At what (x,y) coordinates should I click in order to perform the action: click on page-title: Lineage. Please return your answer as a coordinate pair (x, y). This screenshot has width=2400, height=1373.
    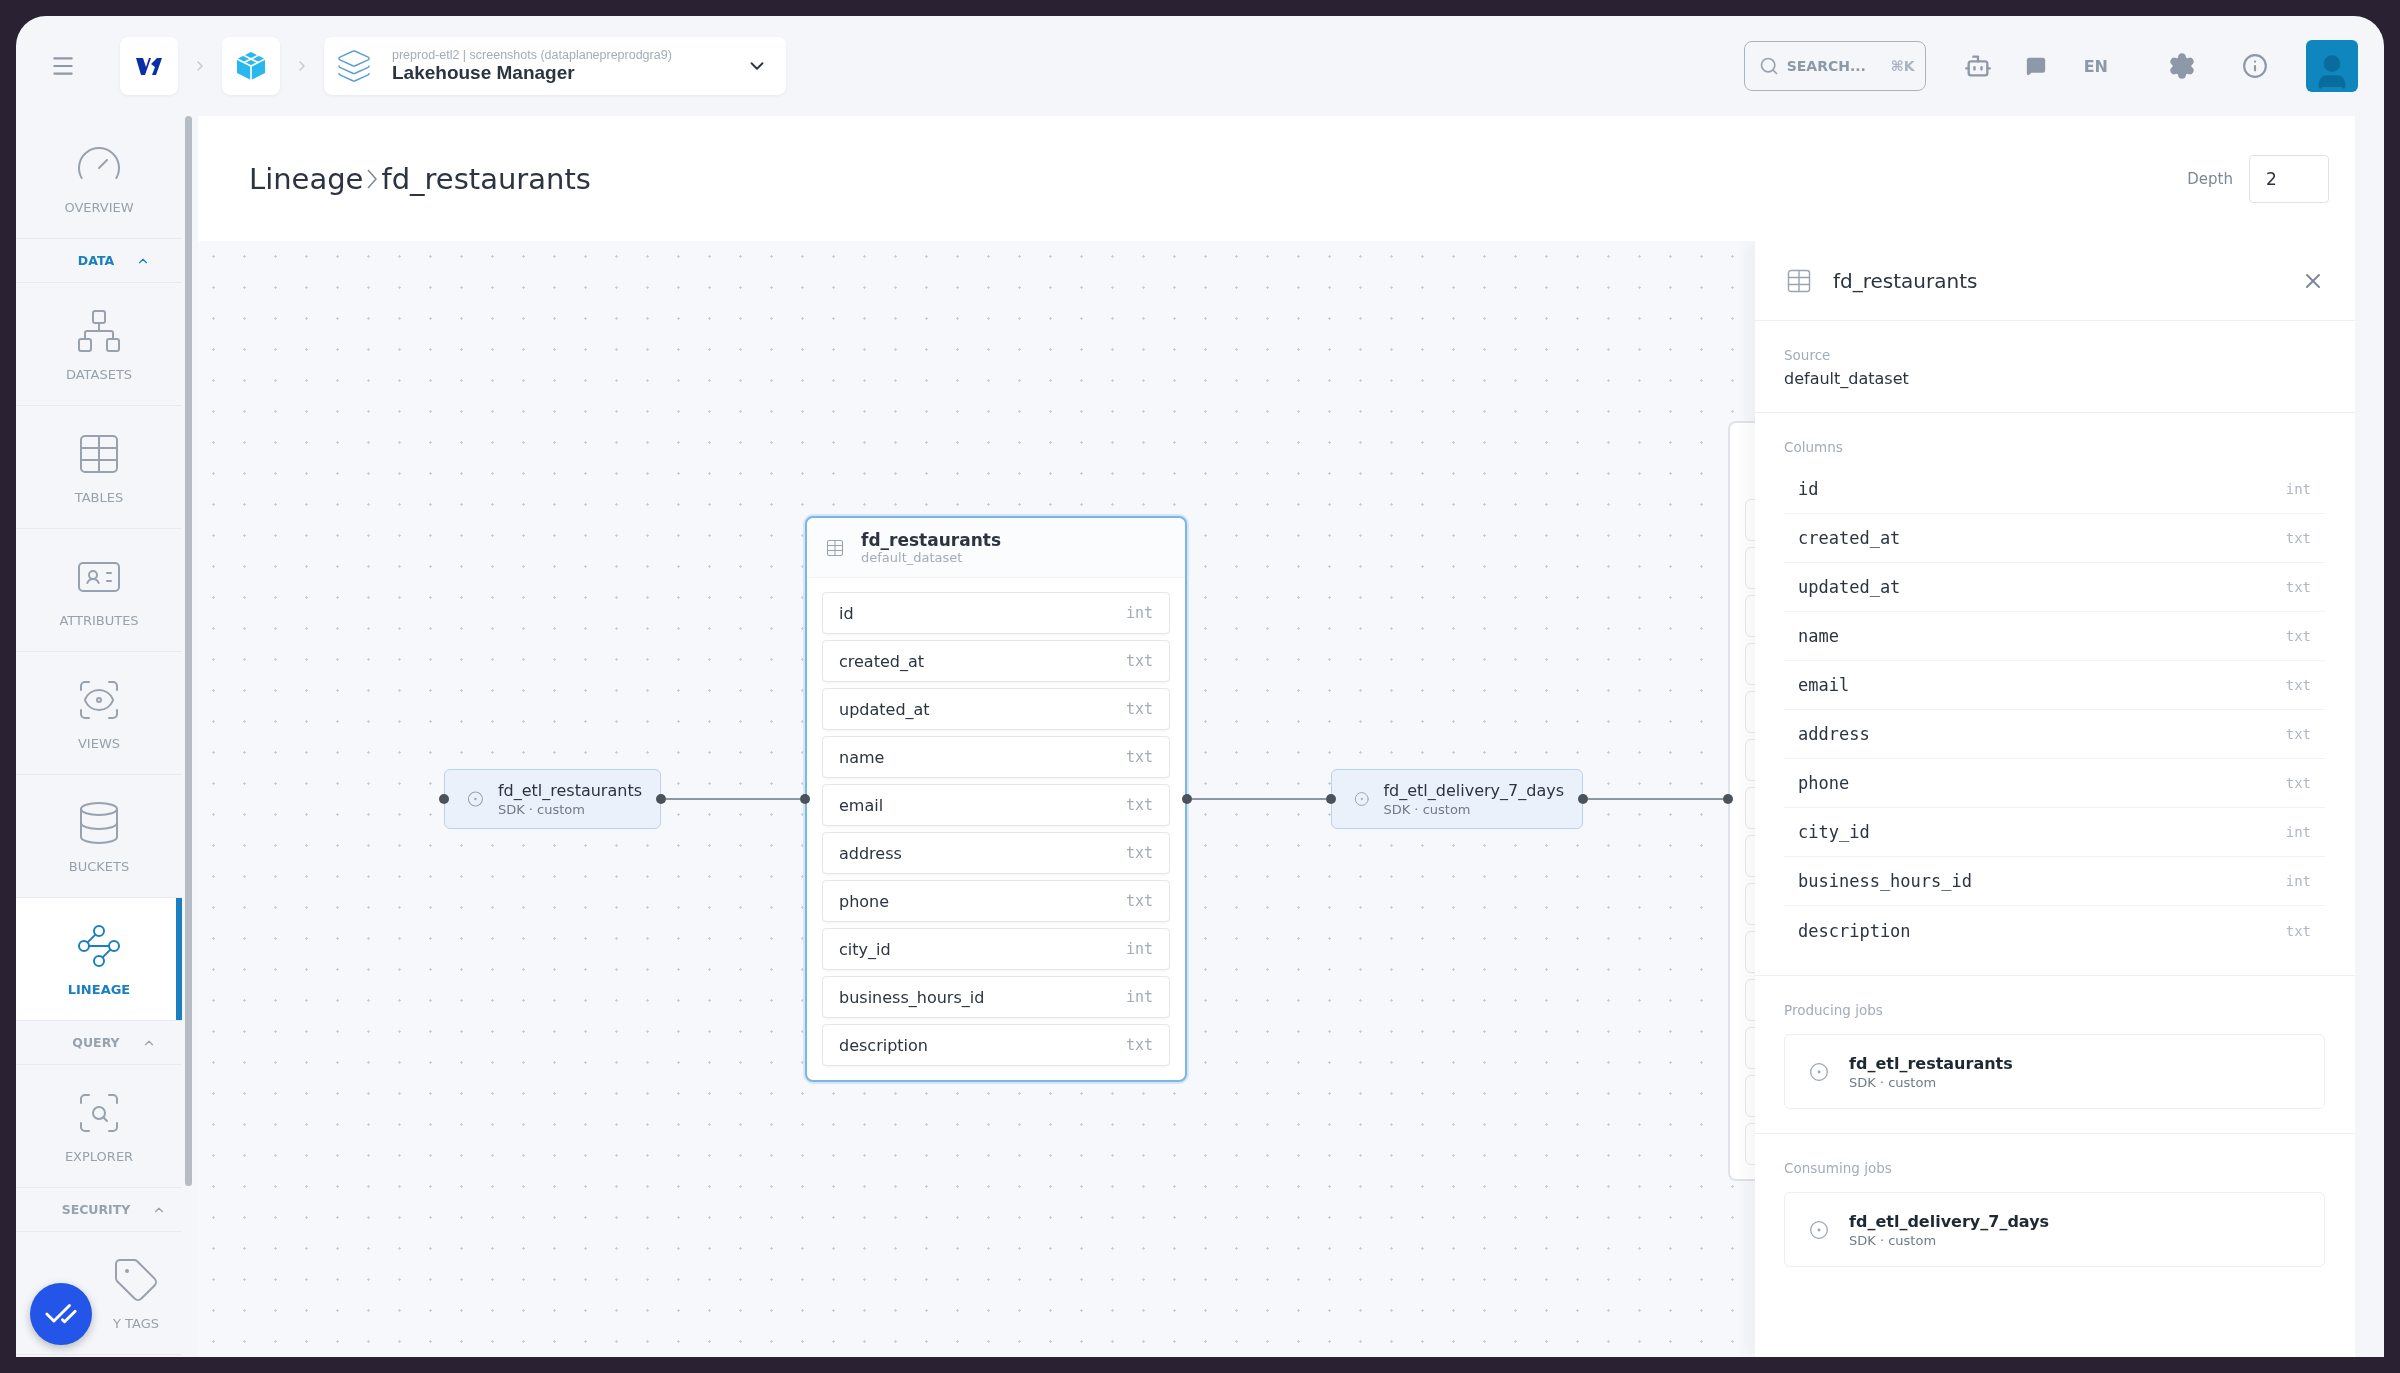
    Looking at the image, I should click on (306, 178).